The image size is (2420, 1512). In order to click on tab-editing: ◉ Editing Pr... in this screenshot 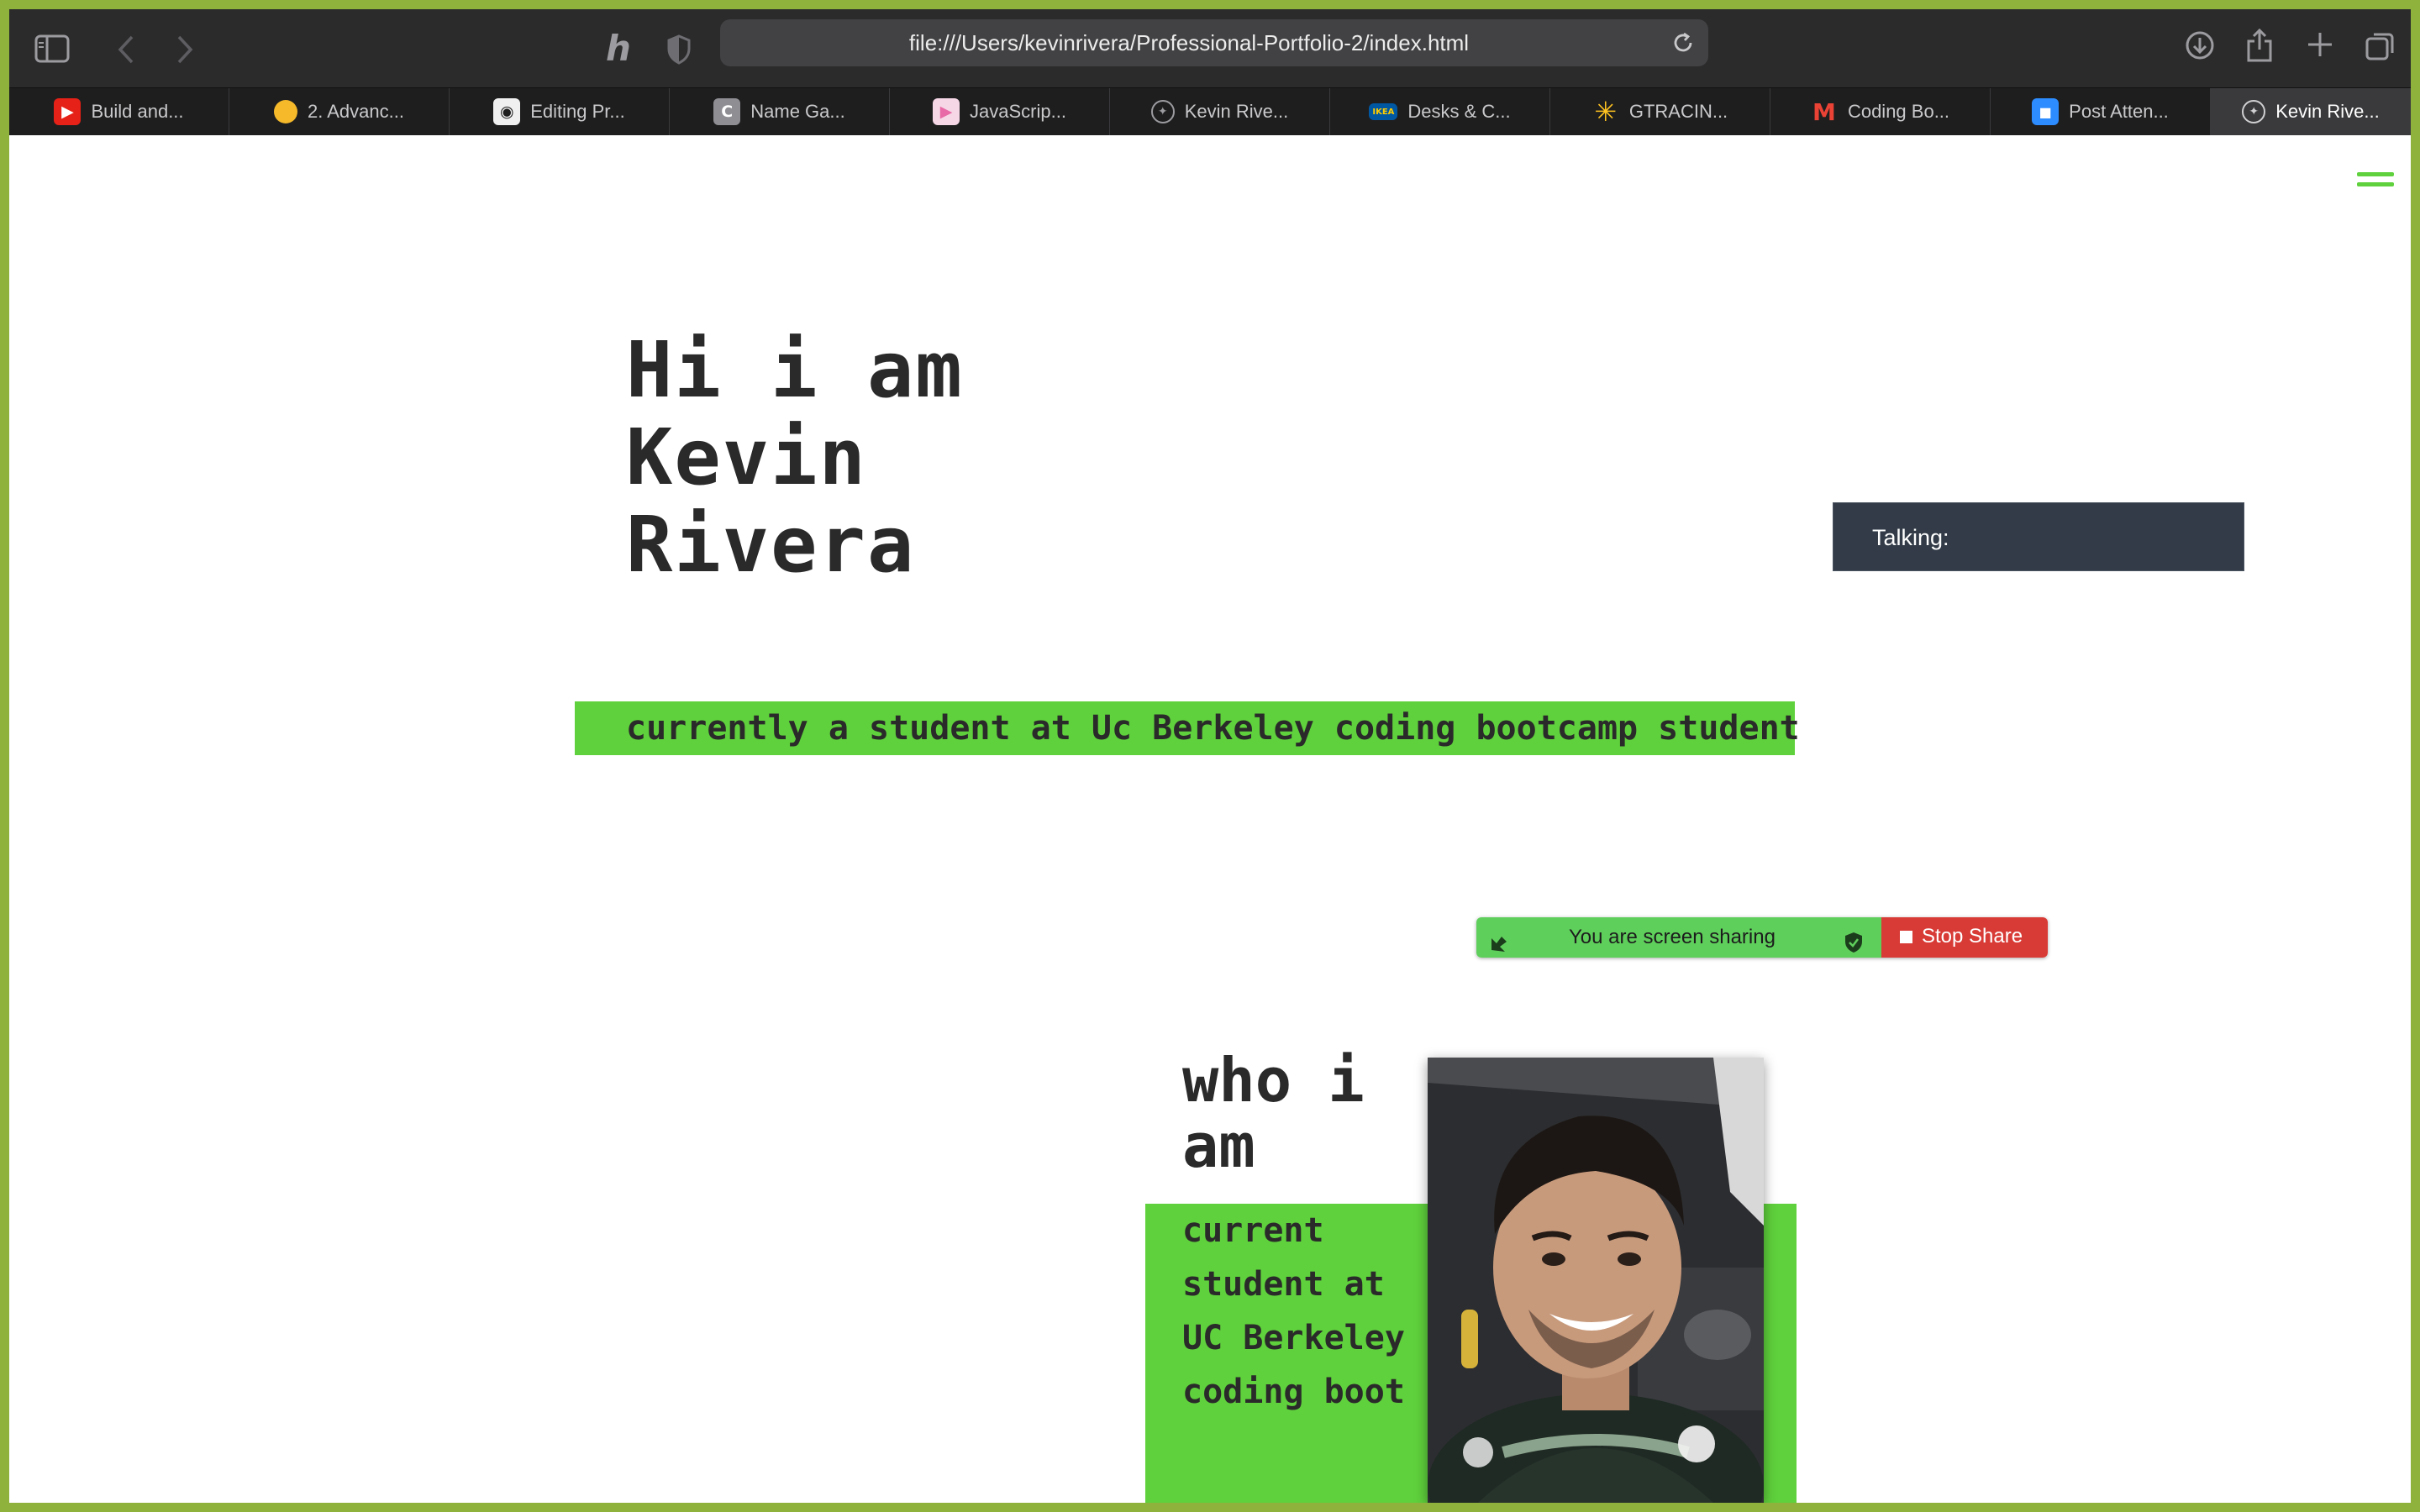, I will do `click(560, 111)`.